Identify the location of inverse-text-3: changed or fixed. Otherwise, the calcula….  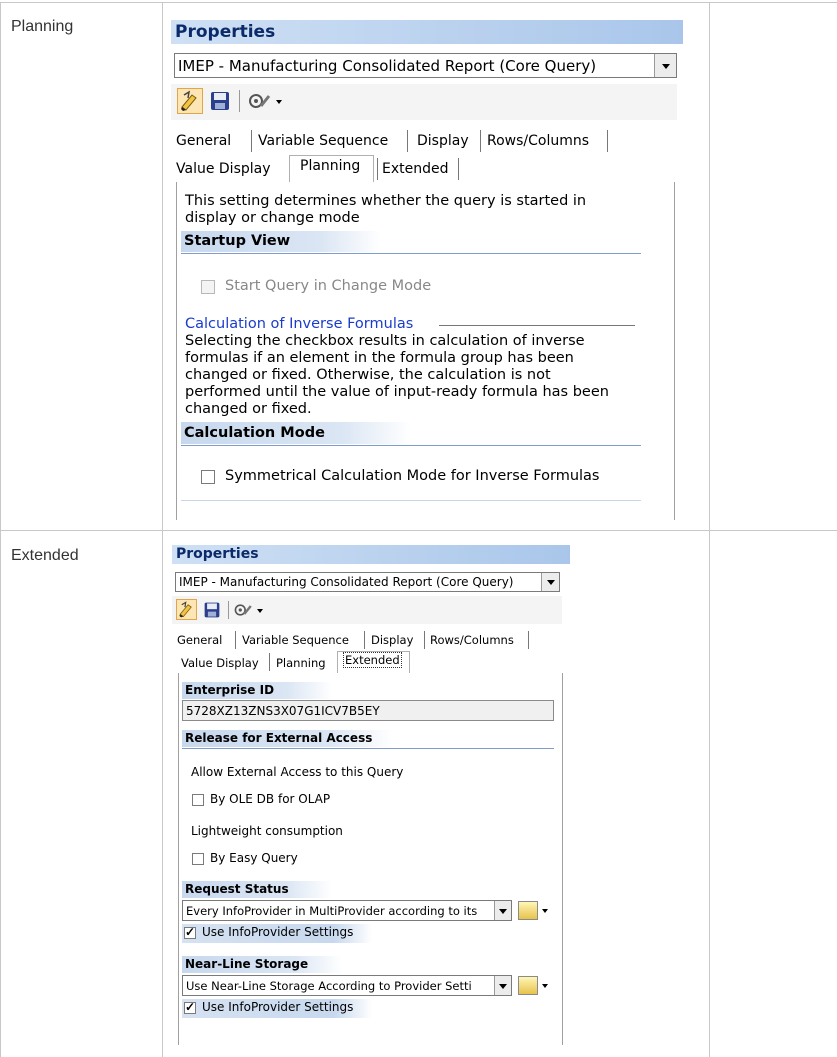
(368, 375).